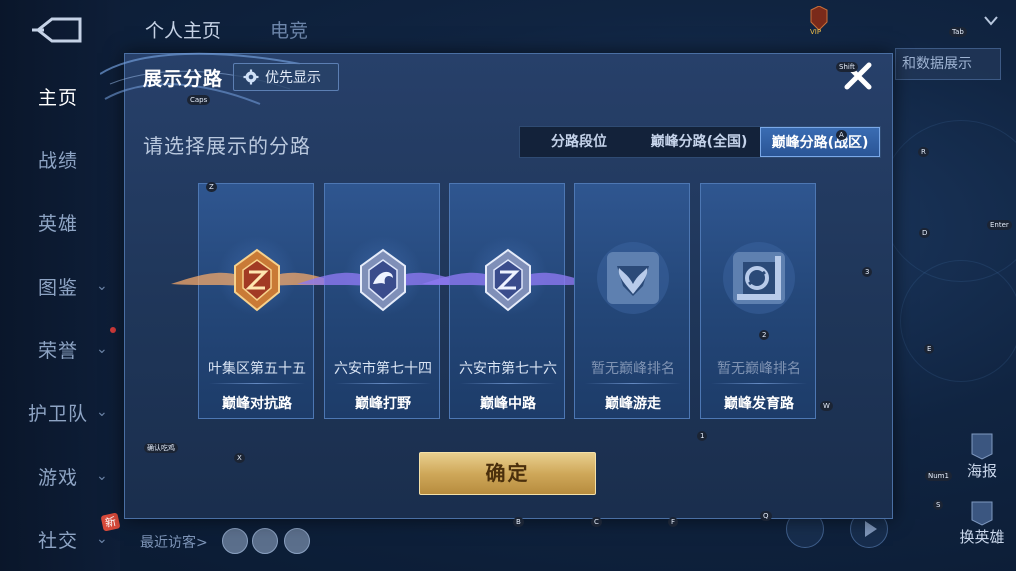 Image resolution: width=1016 pixels, height=571 pixels. What do you see at coordinates (251, 77) in the screenshot?
I see `gear-icon` at bounding box center [251, 77].